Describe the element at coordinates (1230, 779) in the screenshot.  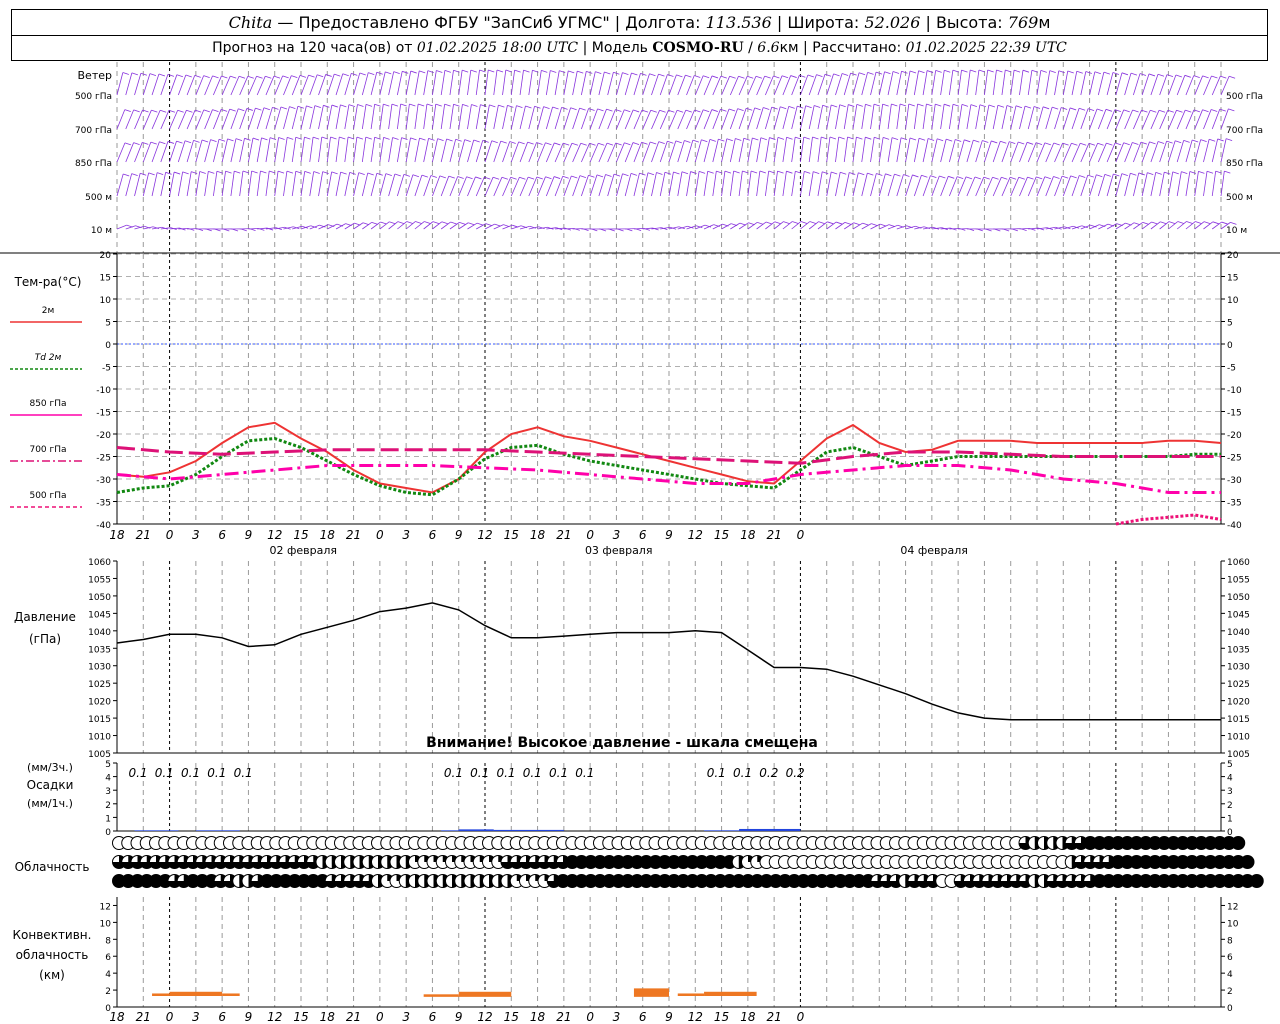
I see `precip-tick-label-right: 4` at that location.